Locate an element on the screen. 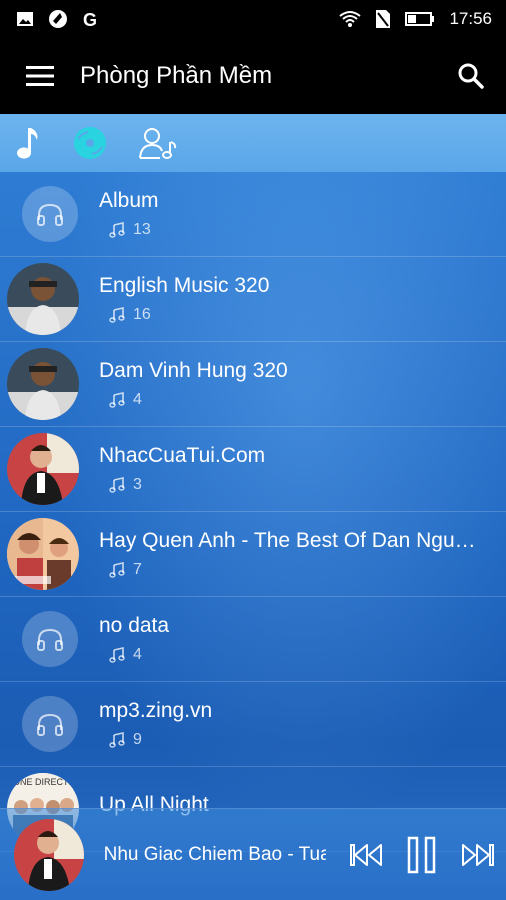 The height and width of the screenshot is (900, 506). row-meta: 13 is located at coordinates (287, 230).